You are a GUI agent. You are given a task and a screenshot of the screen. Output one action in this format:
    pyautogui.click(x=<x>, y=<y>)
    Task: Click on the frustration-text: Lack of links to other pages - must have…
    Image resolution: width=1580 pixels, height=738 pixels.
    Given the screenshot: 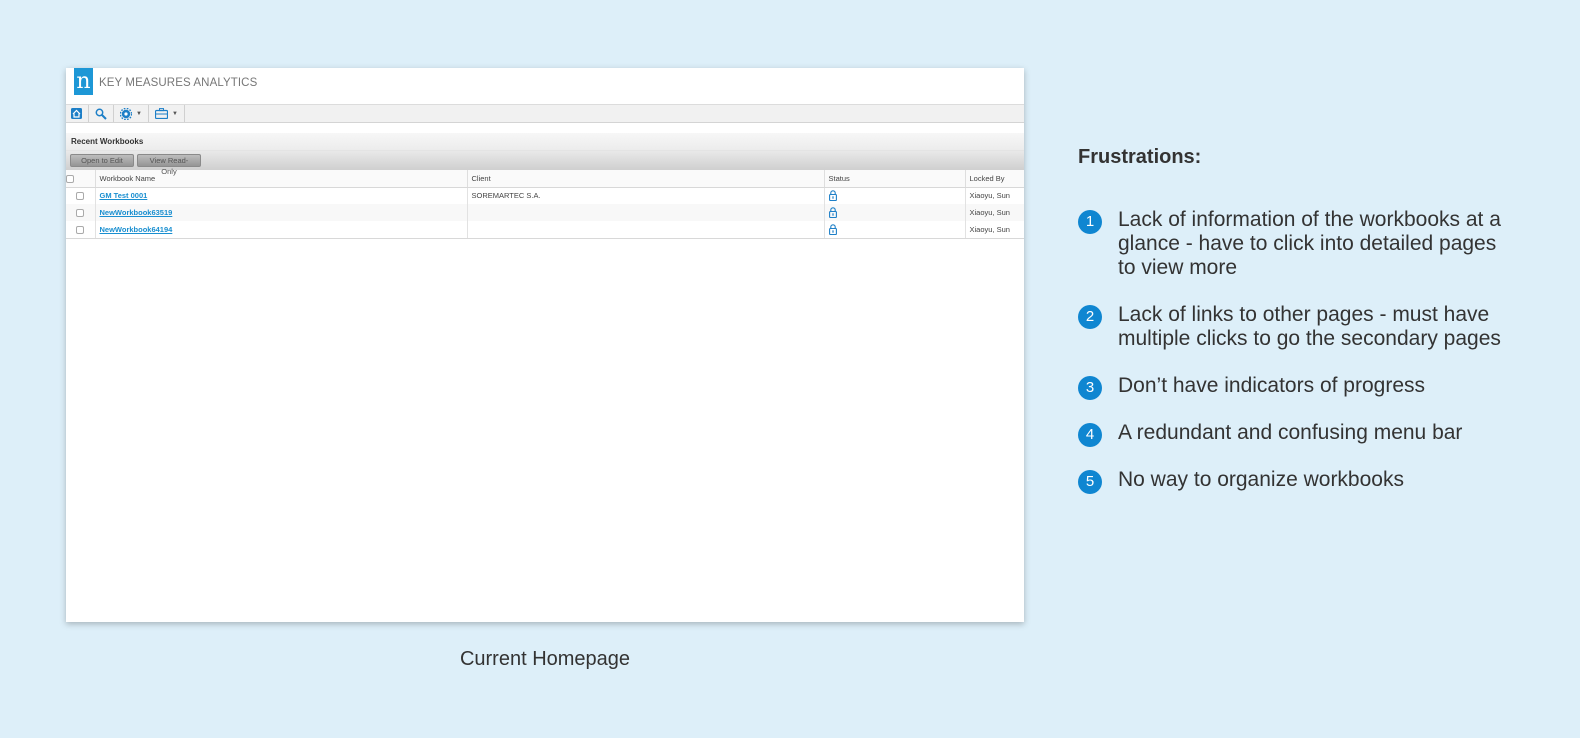 What is the action you would take?
    pyautogui.click(x=1309, y=326)
    